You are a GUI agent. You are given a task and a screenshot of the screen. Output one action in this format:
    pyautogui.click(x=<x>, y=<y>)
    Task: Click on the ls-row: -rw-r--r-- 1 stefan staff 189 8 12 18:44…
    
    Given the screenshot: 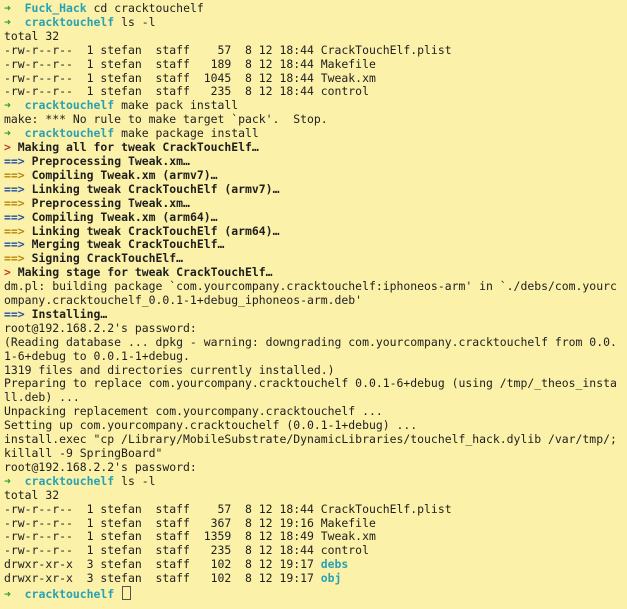 What is the action you would take?
    pyautogui.click(x=190, y=63)
    